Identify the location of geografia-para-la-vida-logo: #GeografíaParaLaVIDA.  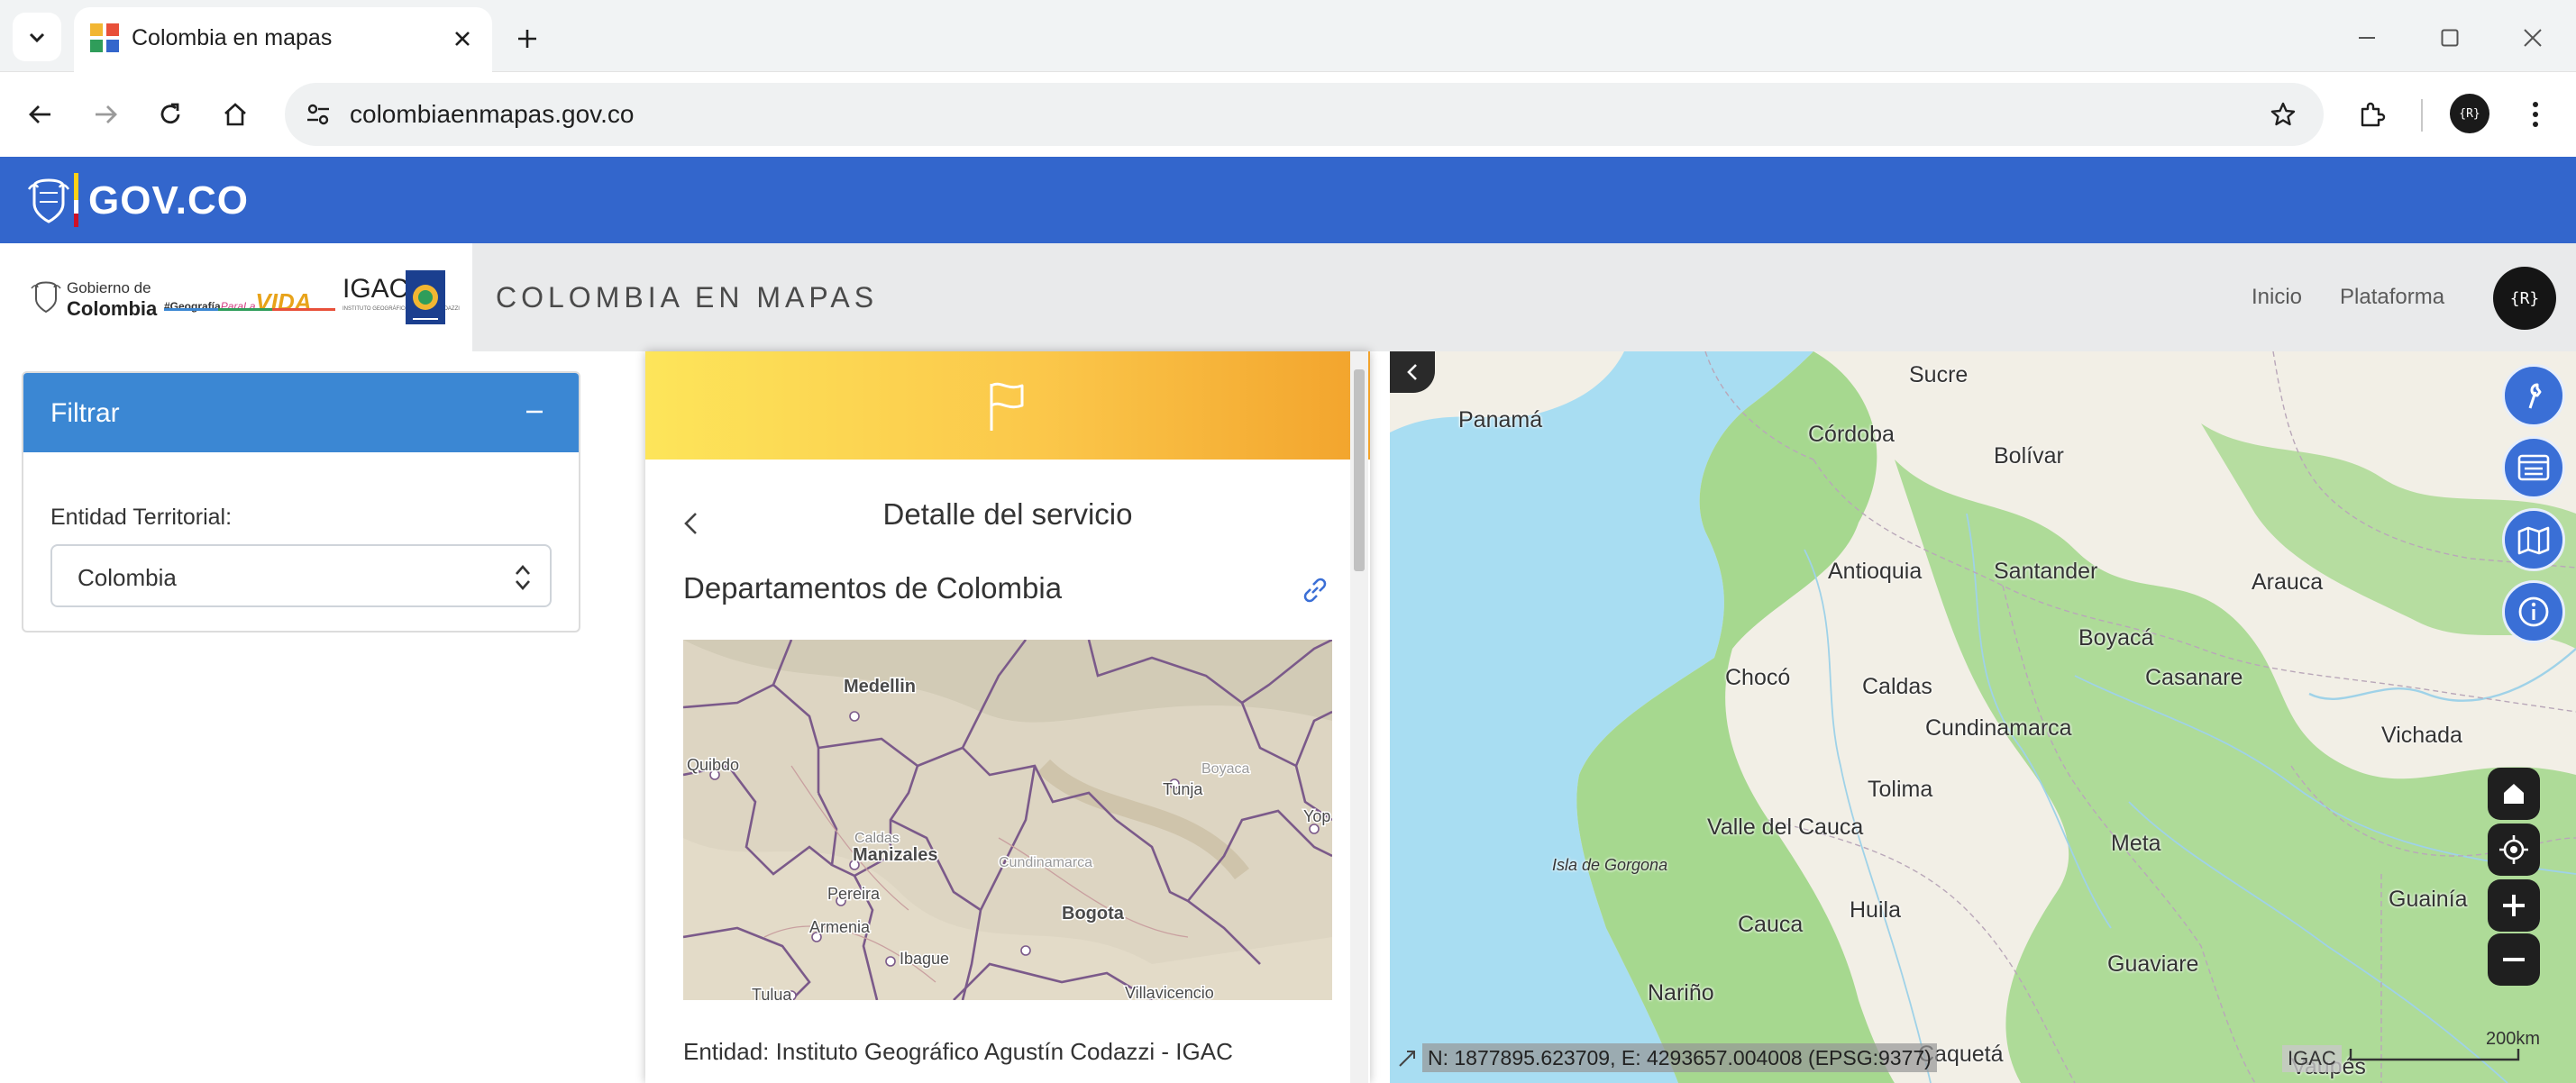
(250, 297).